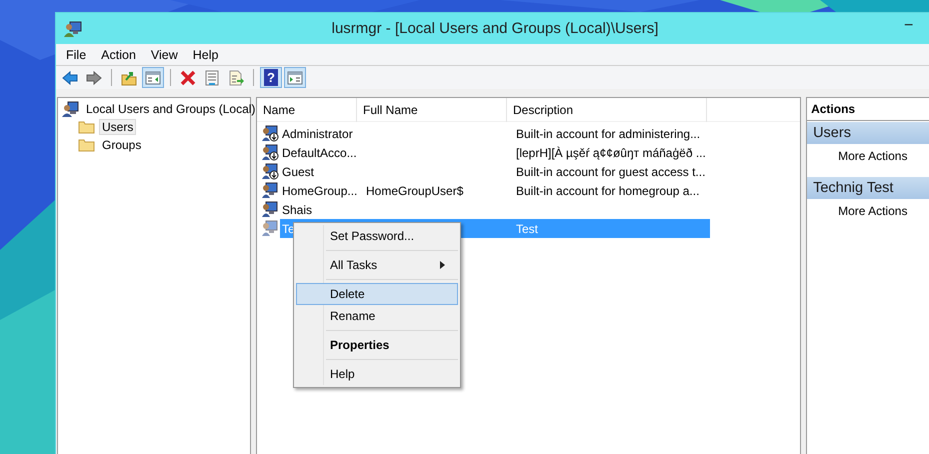 The width and height of the screenshot is (929, 454). I want to click on action-section-header: Technig Test, so click(868, 188).